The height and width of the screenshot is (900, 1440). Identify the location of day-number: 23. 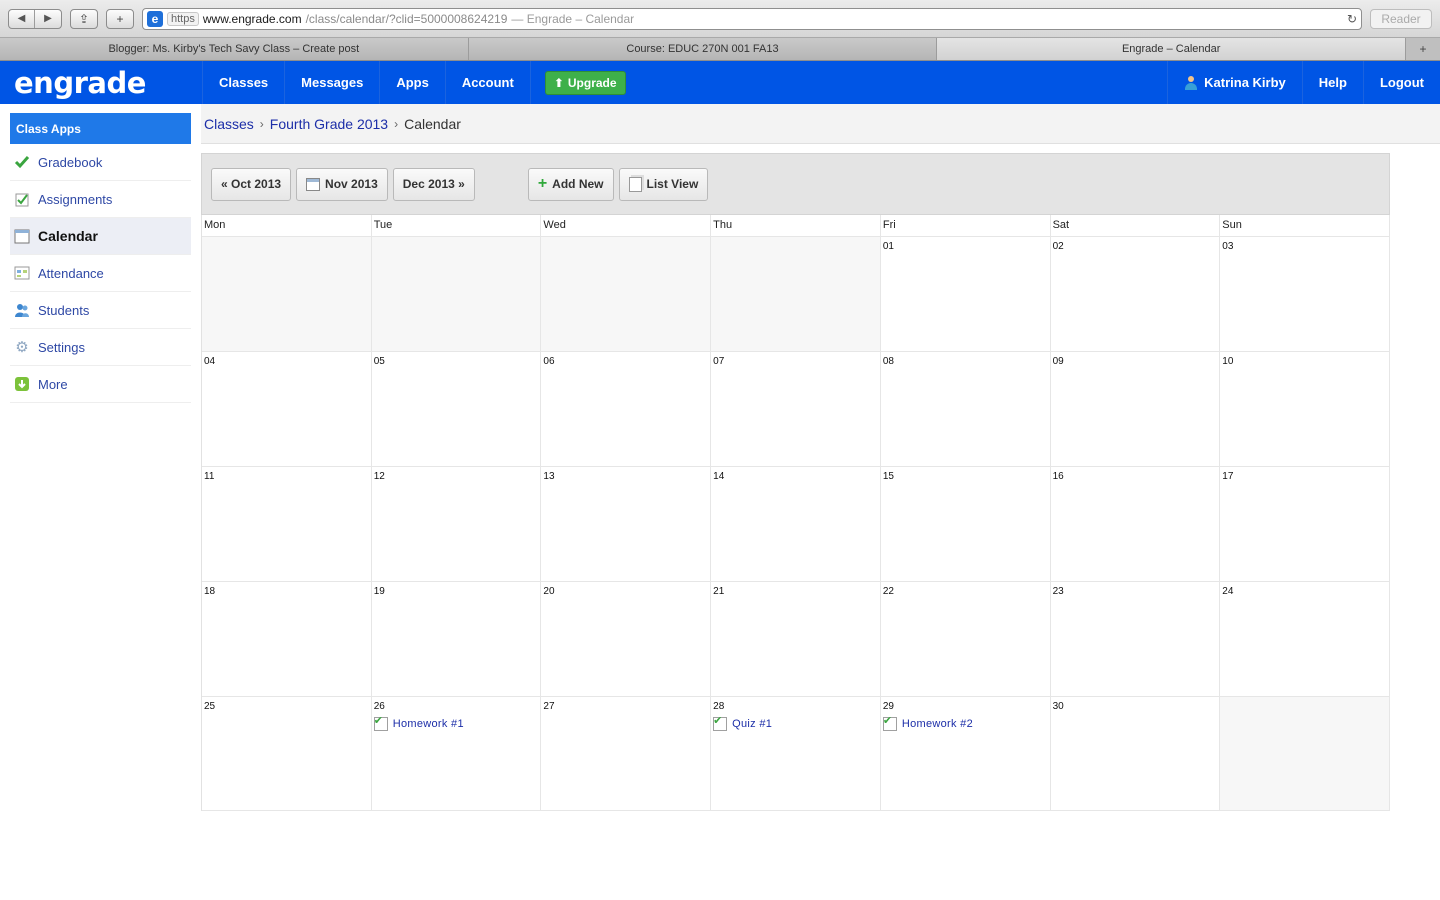
(1058, 591).